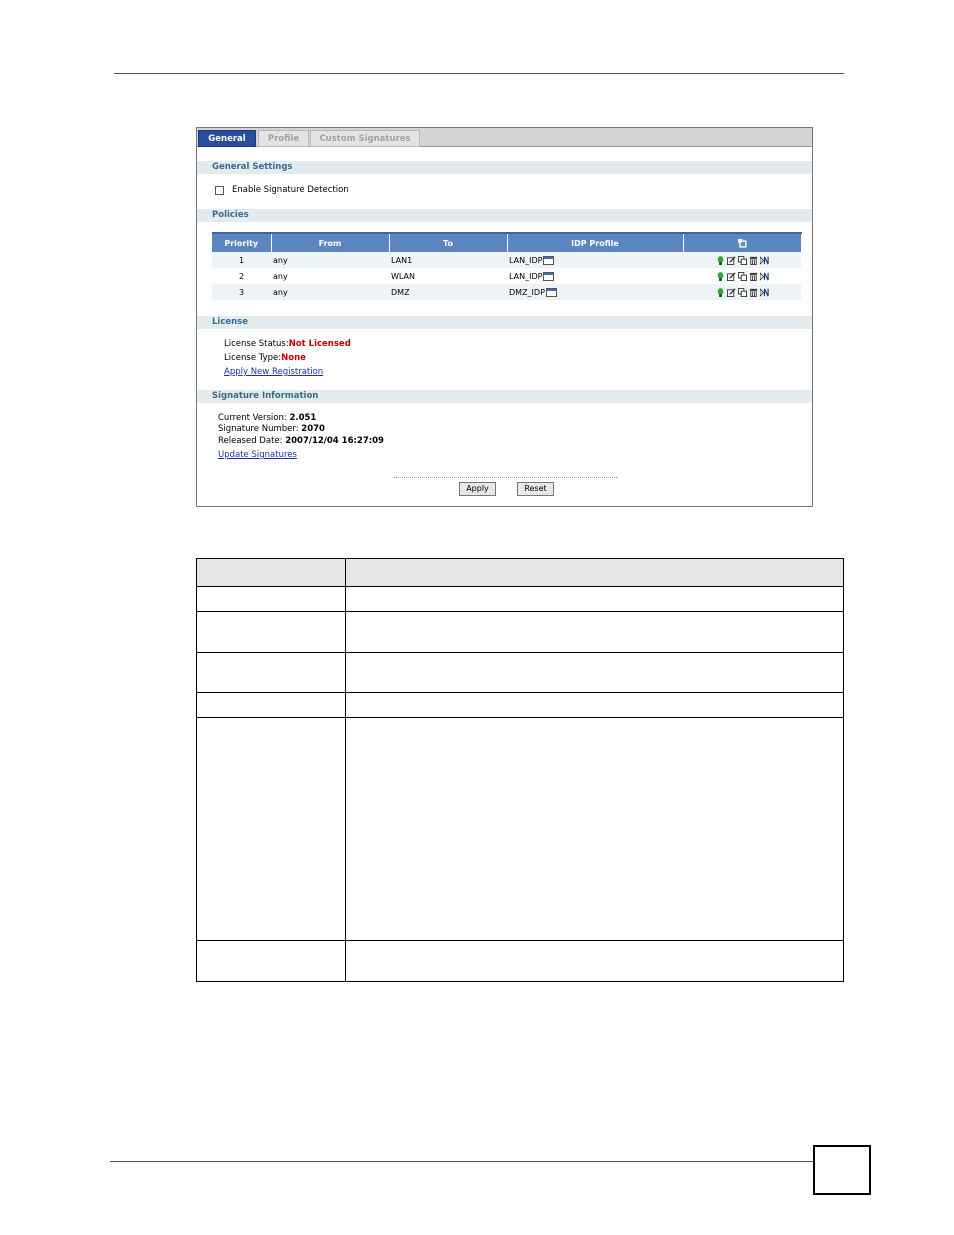 The height and width of the screenshot is (1235, 954). I want to click on footer-rule, so click(462, 1161).